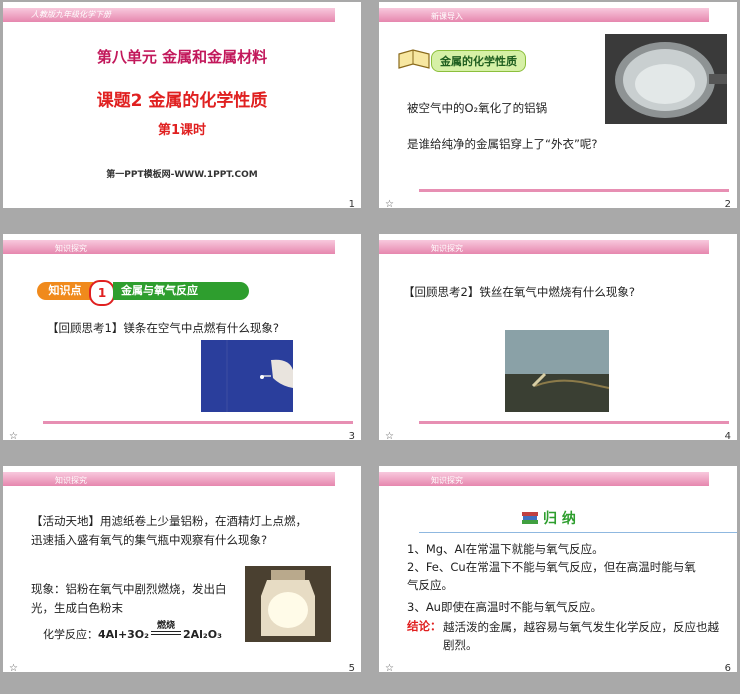 The width and height of the screenshot is (740, 694). Describe the element at coordinates (477, 108) in the screenshot. I see `pot-caption: 被空气中的O₂氧化了的铝锅` at that location.